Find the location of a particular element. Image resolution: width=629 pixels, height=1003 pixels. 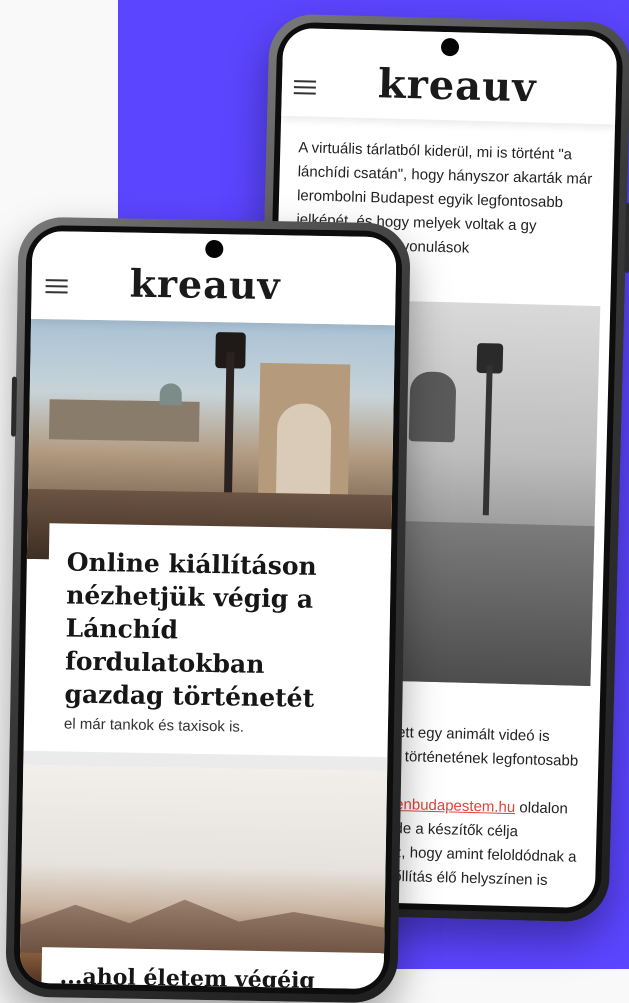

external-link: enbudapestem.hu is located at coordinates (455, 806).